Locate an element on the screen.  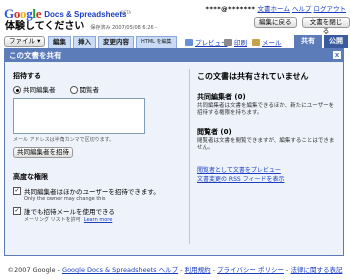
edit-tabs: 編集 挿入 変更内容 HTML を編集 is located at coordinates (112, 42).